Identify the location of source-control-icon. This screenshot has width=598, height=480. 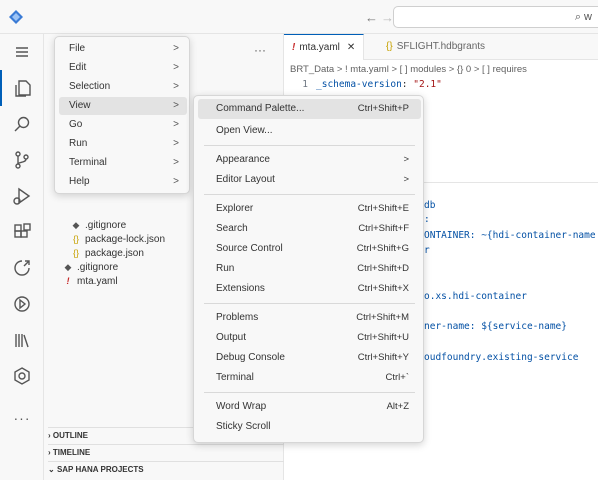
(22, 160).